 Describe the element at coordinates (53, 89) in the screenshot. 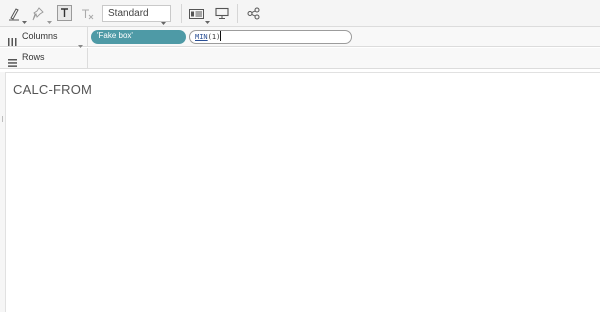

I see `canvas-text: CALC-FROM` at that location.